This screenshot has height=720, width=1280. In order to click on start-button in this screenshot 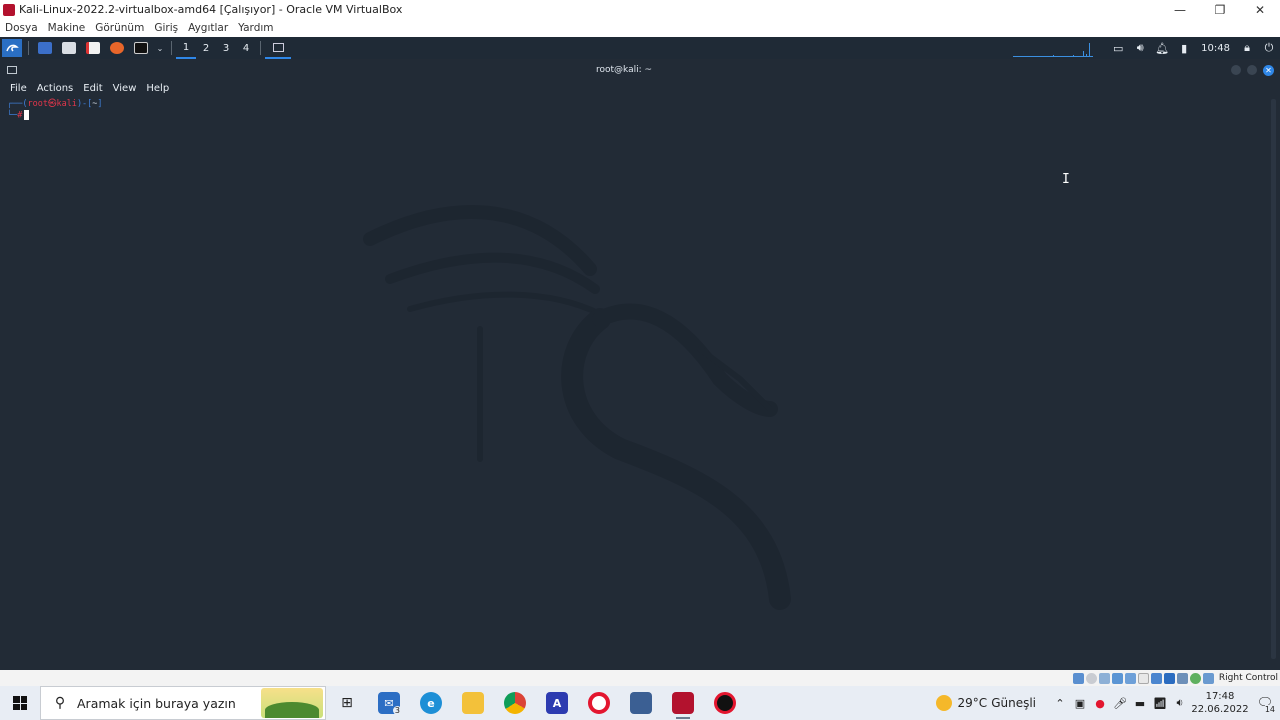, I will do `click(20, 703)`.